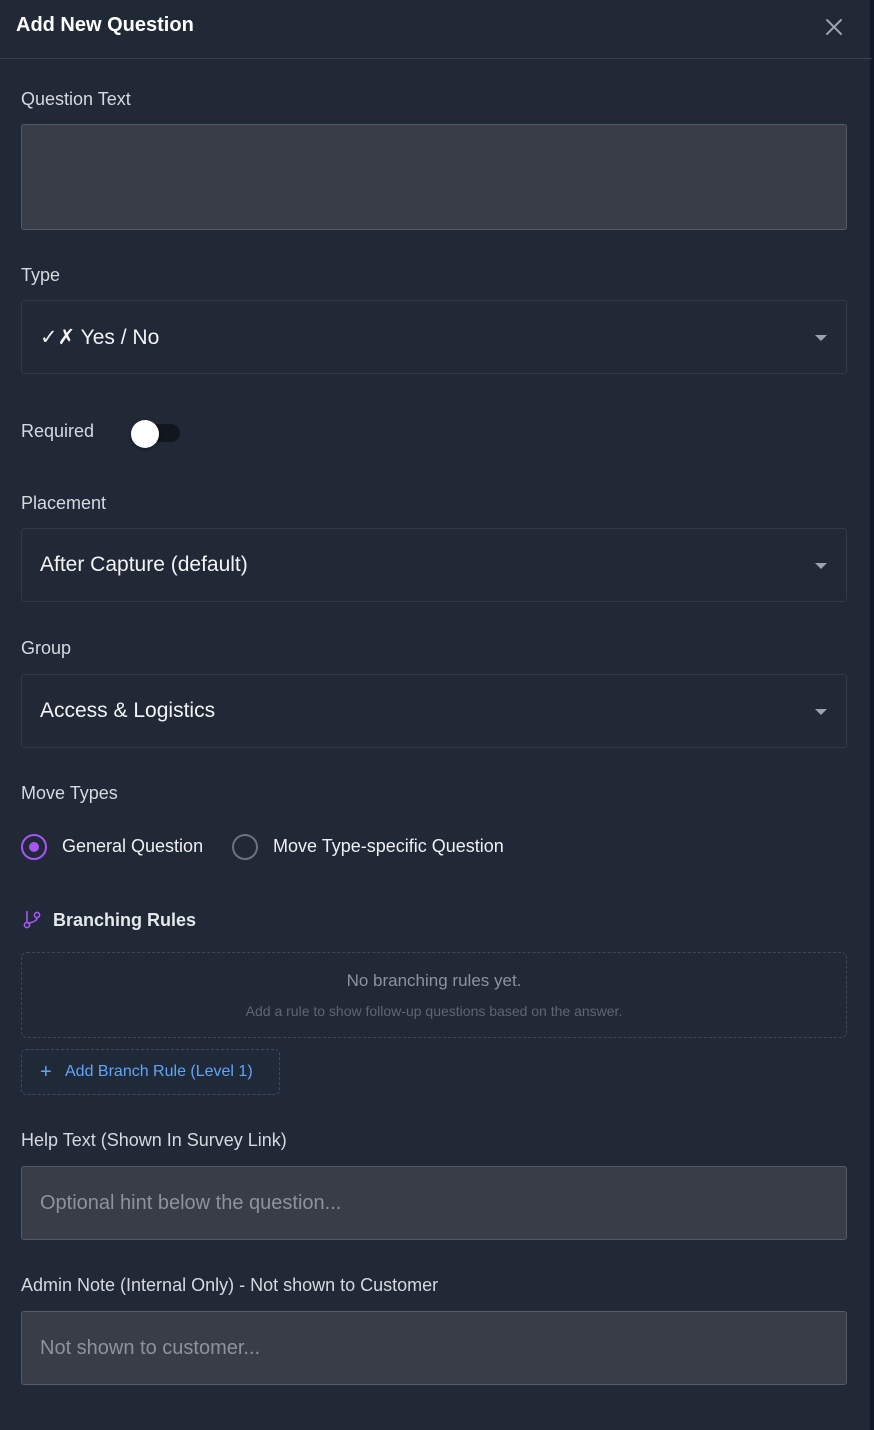 This screenshot has width=874, height=1430. What do you see at coordinates (58, 431) in the screenshot?
I see `required-label: Required` at bounding box center [58, 431].